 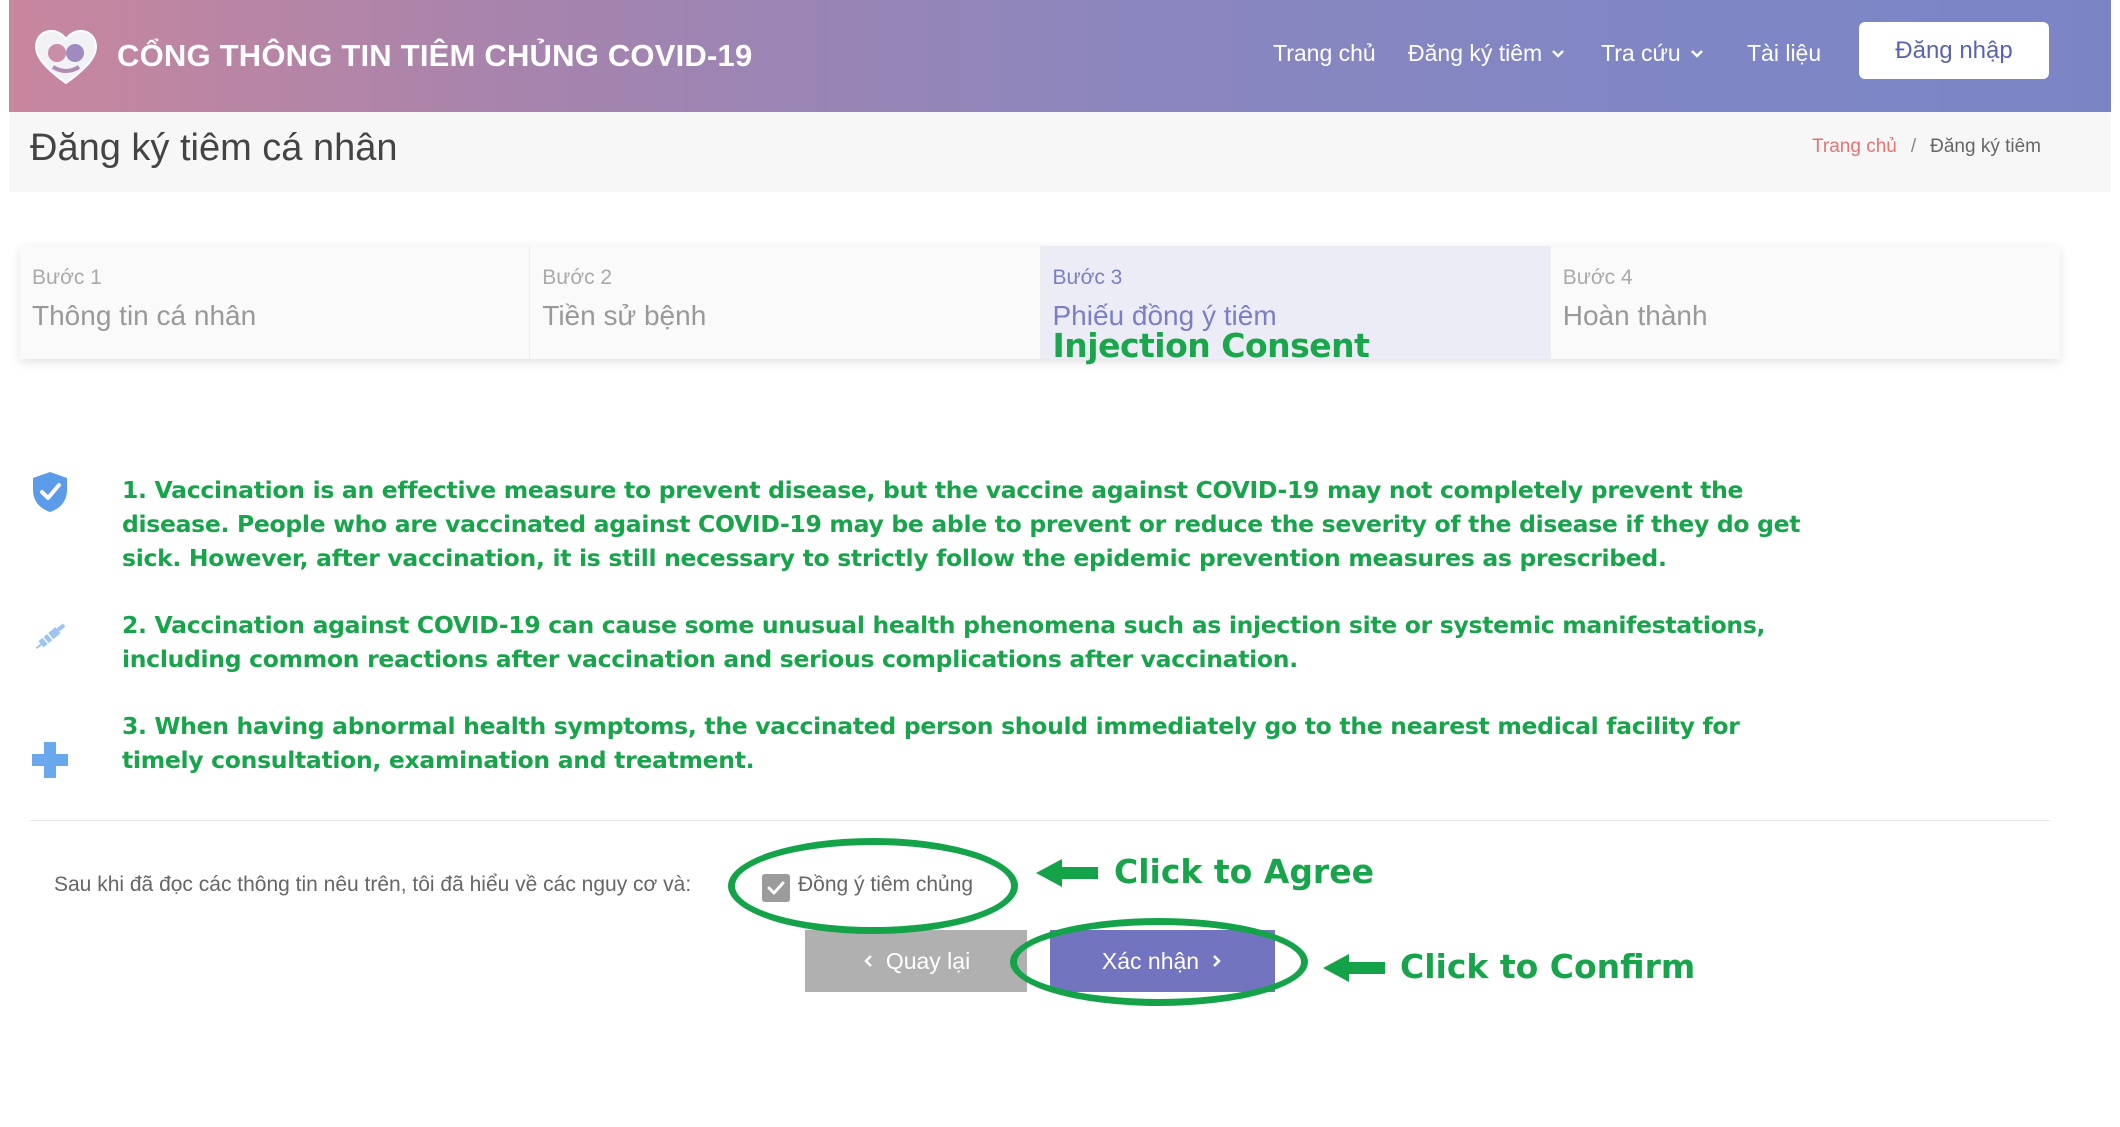 I want to click on injection-consent-caption: Injection Consent, so click(x=1211, y=345).